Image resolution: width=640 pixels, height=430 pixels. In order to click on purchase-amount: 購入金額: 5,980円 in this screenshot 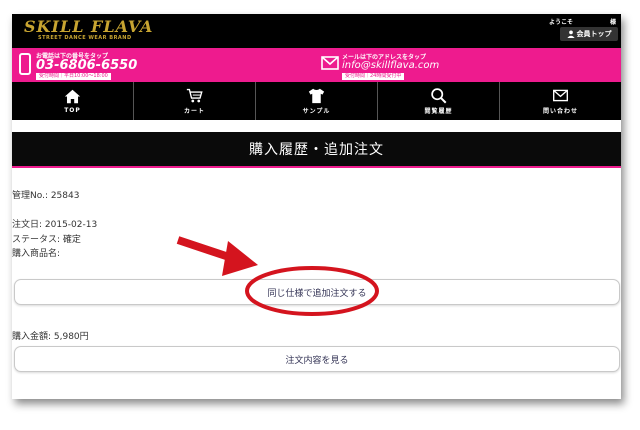, I will do `click(50, 337)`.